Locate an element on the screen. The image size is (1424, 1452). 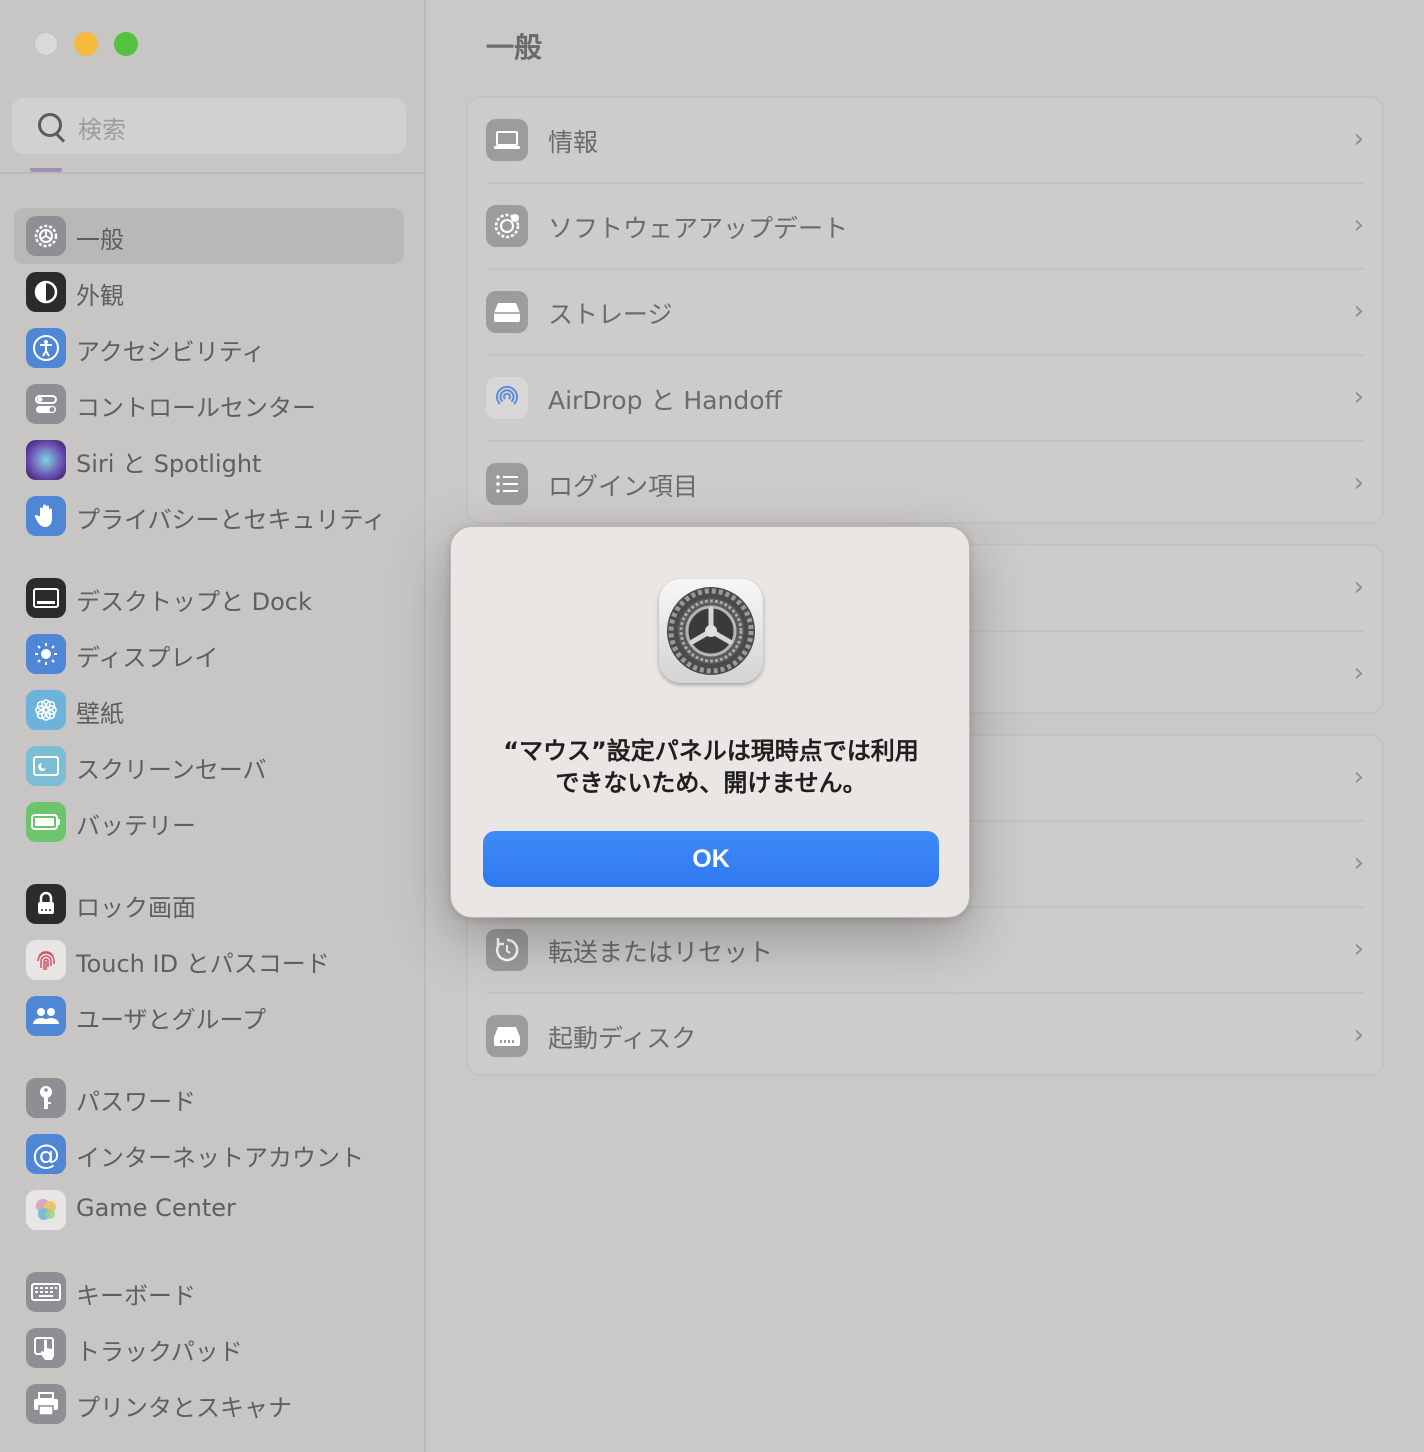
sidebar-item-label: ディスプレイ is located at coordinates (147, 658).